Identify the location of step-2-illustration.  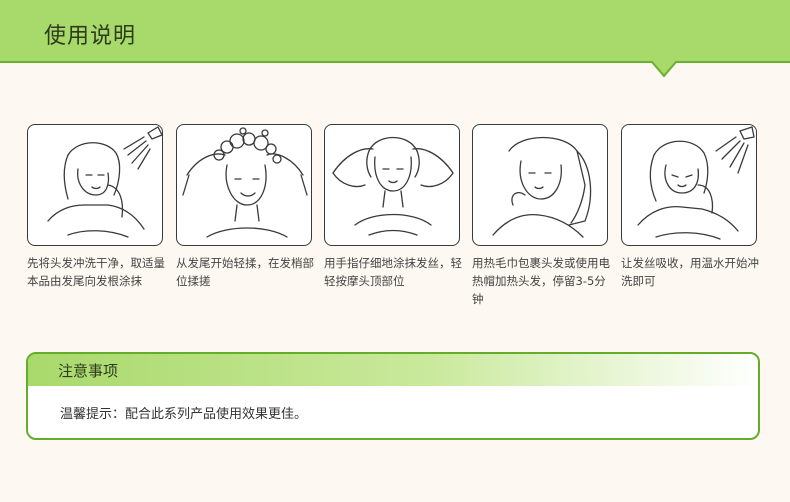
(244, 185).